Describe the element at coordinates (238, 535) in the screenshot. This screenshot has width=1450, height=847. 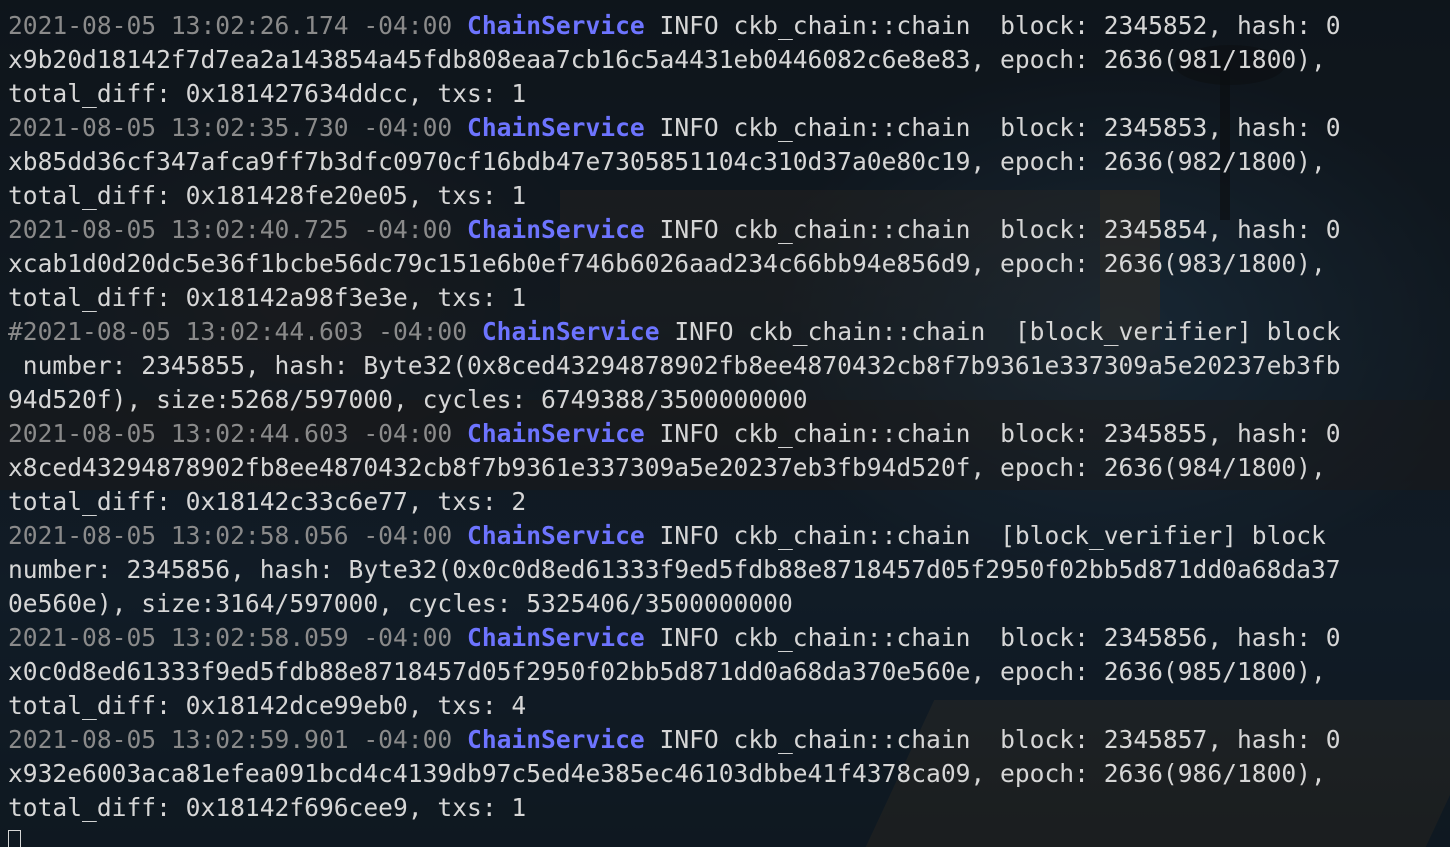
I see `log-timestamp: 2021-08-05 13:02:58.056 -04:00` at that location.